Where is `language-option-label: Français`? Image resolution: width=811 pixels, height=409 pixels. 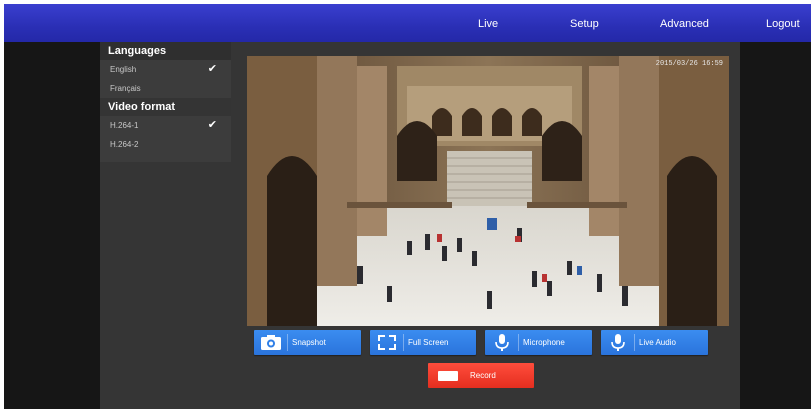
language-option-label: Français is located at coordinates (125, 88).